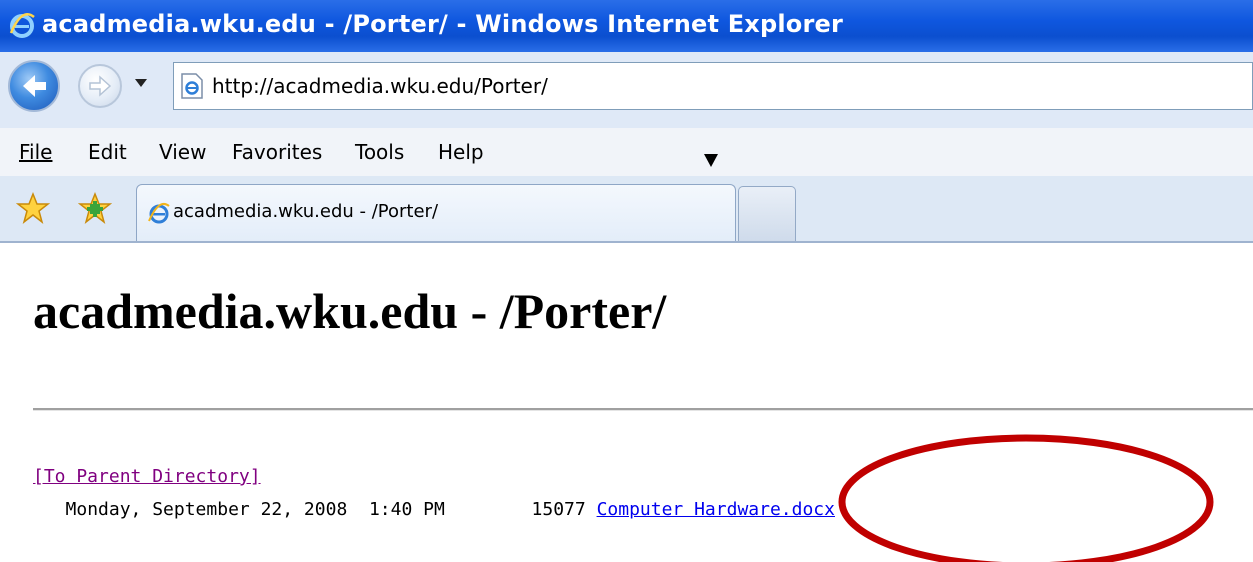  What do you see at coordinates (147, 476) in the screenshot?
I see `parent-directory-link: [To Parent Directory]` at bounding box center [147, 476].